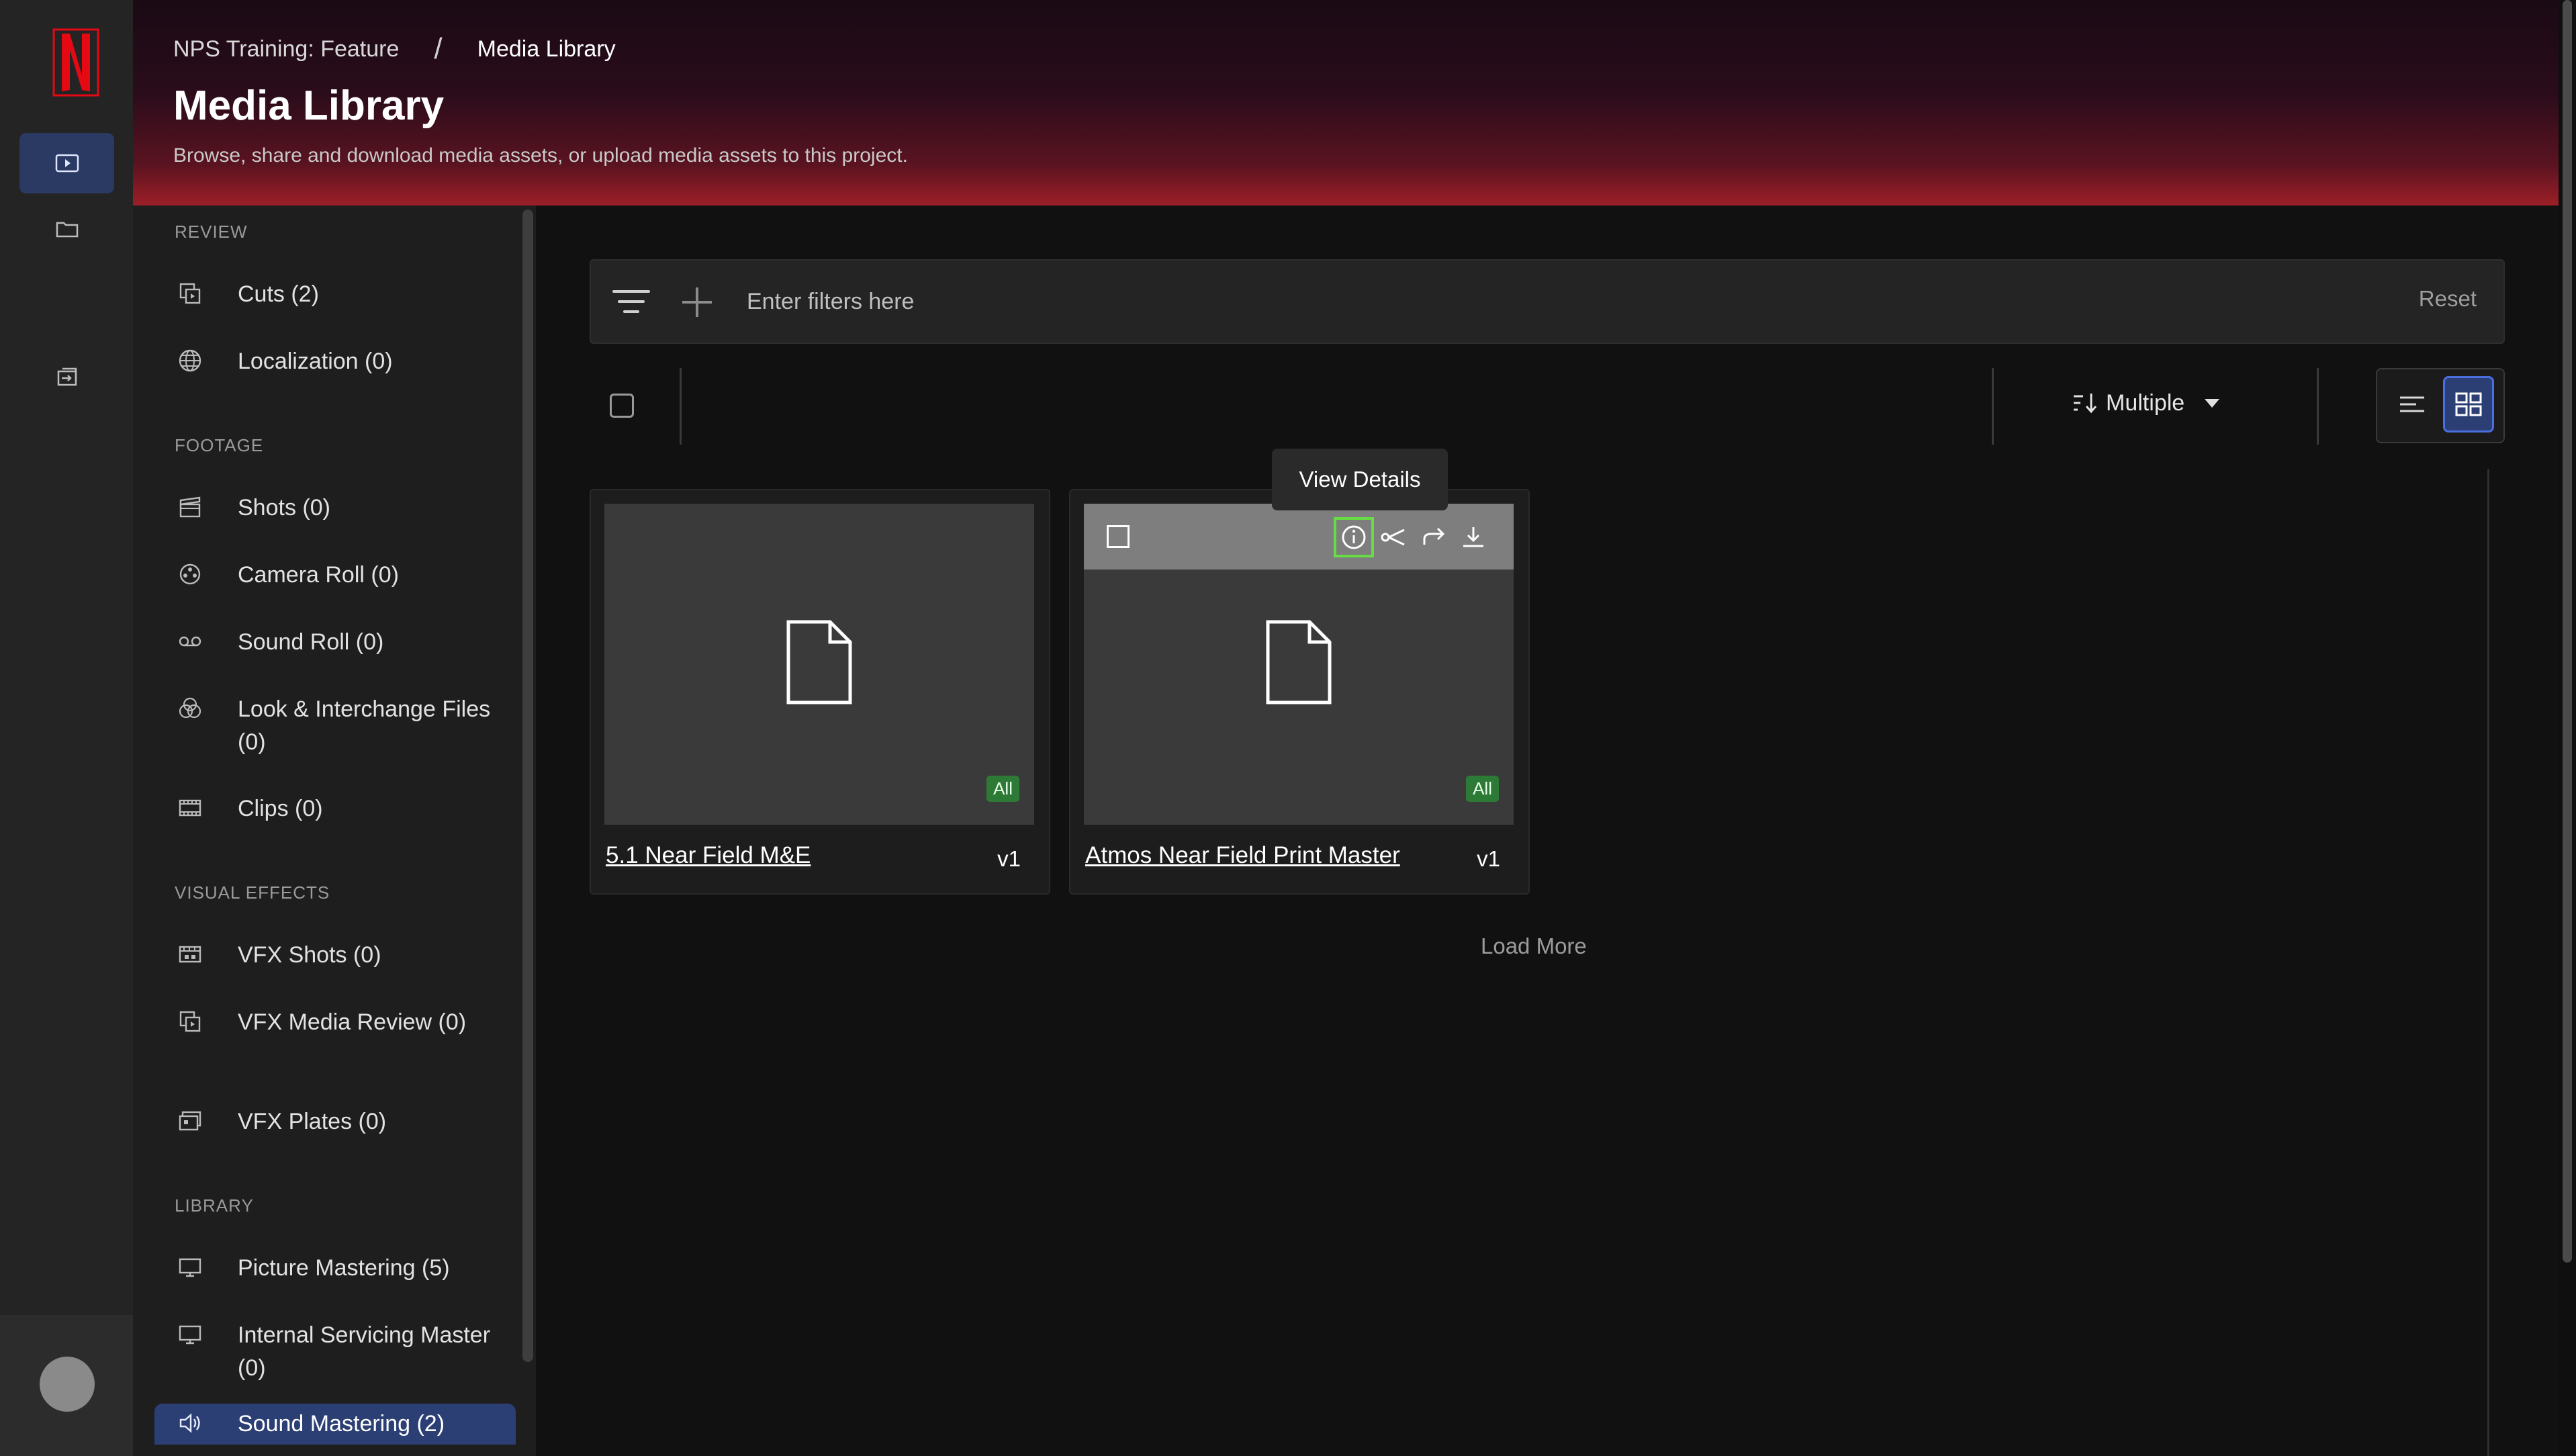  I want to click on media-library-nav-button, so click(66, 163).